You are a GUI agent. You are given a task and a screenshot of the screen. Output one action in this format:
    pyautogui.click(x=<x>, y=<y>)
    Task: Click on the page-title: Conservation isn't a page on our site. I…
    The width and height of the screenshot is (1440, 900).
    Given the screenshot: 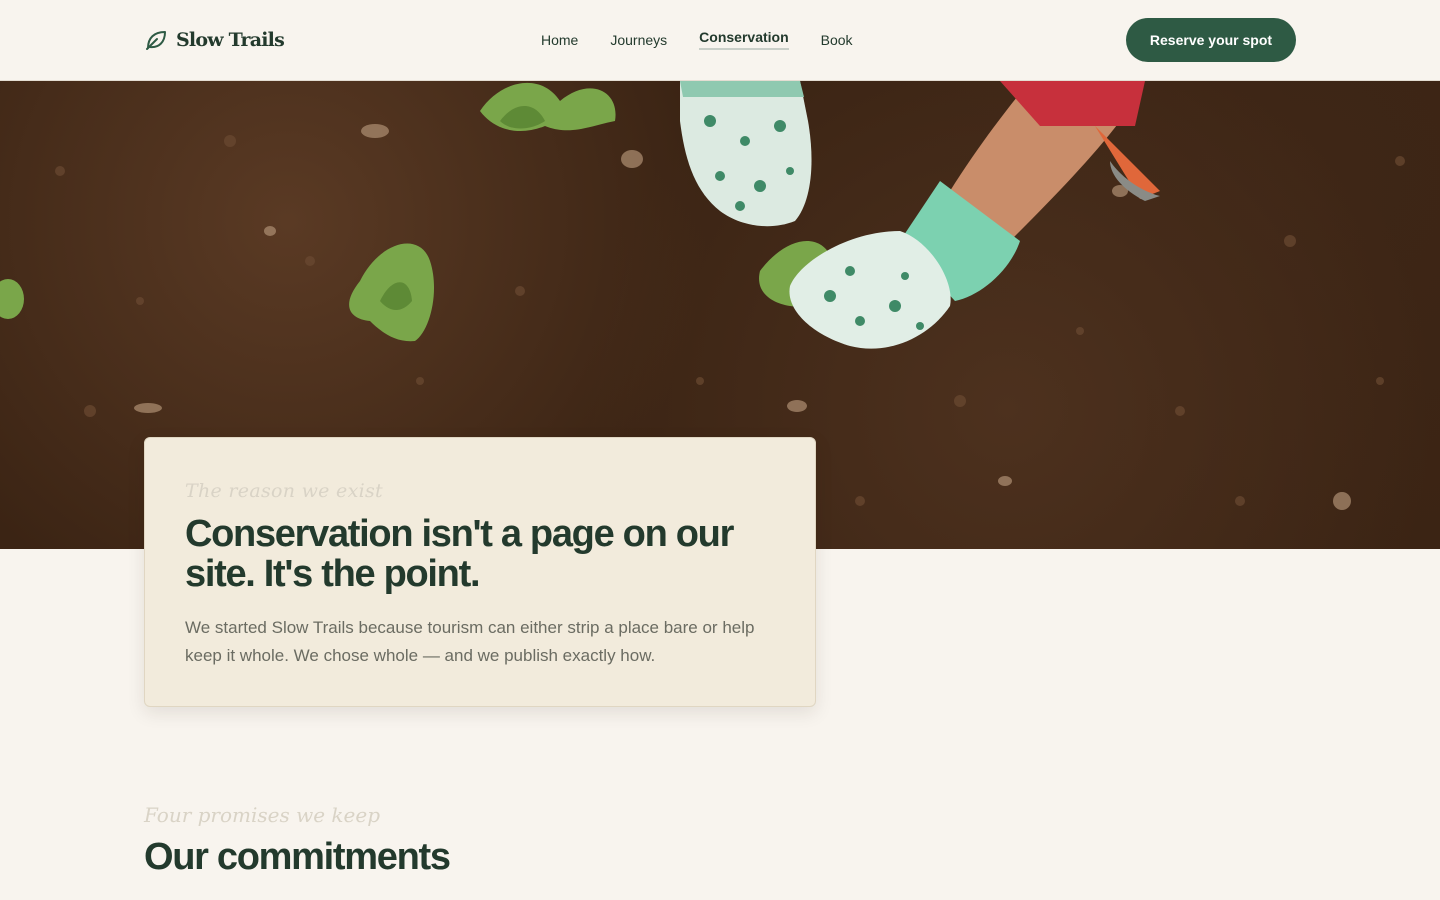 What is the action you would take?
    pyautogui.click(x=459, y=554)
    